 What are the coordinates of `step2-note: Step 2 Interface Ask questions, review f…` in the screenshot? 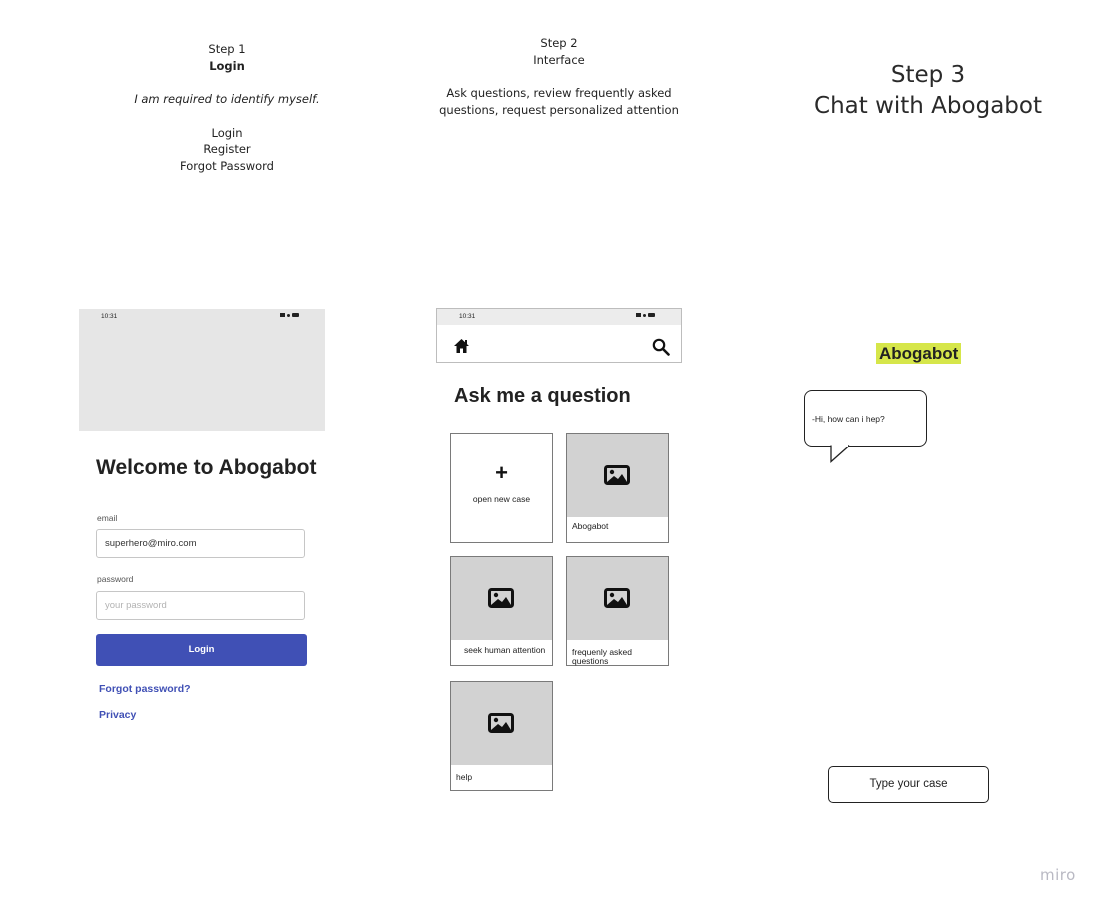 It's located at (559, 76).